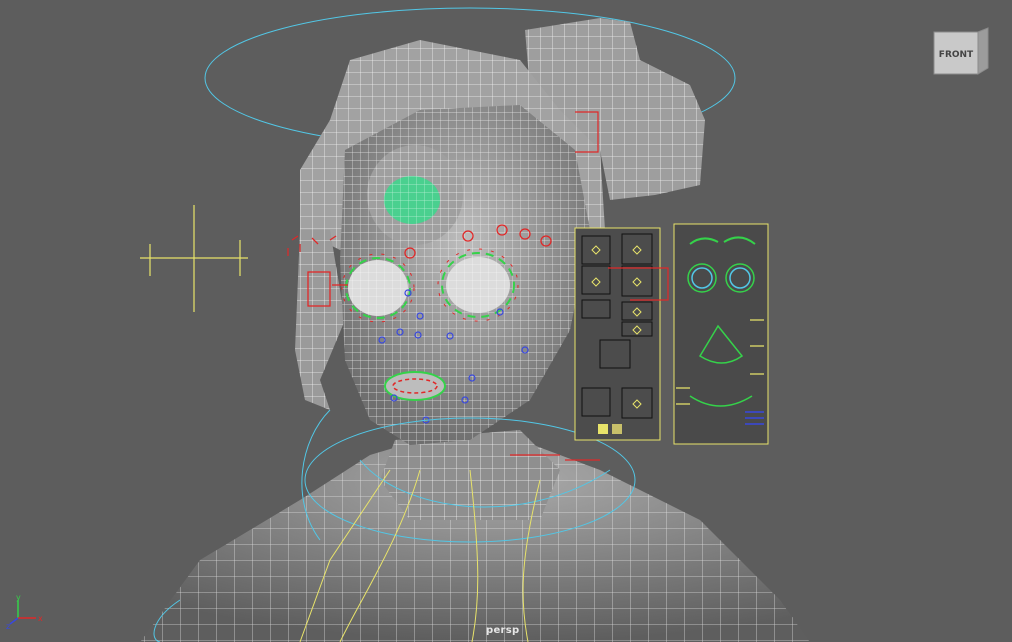 This screenshot has width=1012, height=642. What do you see at coordinates (294, 250) in the screenshot?
I see `hair-red-markers` at bounding box center [294, 250].